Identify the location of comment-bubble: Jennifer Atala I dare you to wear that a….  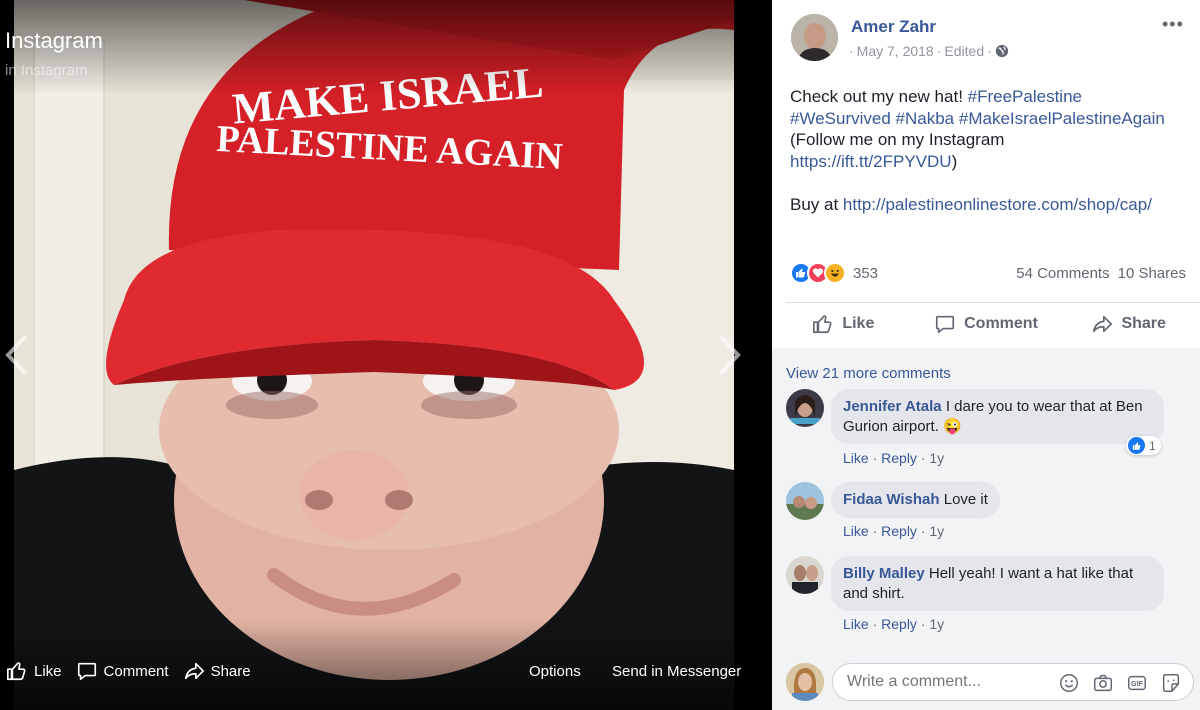
(997, 416).